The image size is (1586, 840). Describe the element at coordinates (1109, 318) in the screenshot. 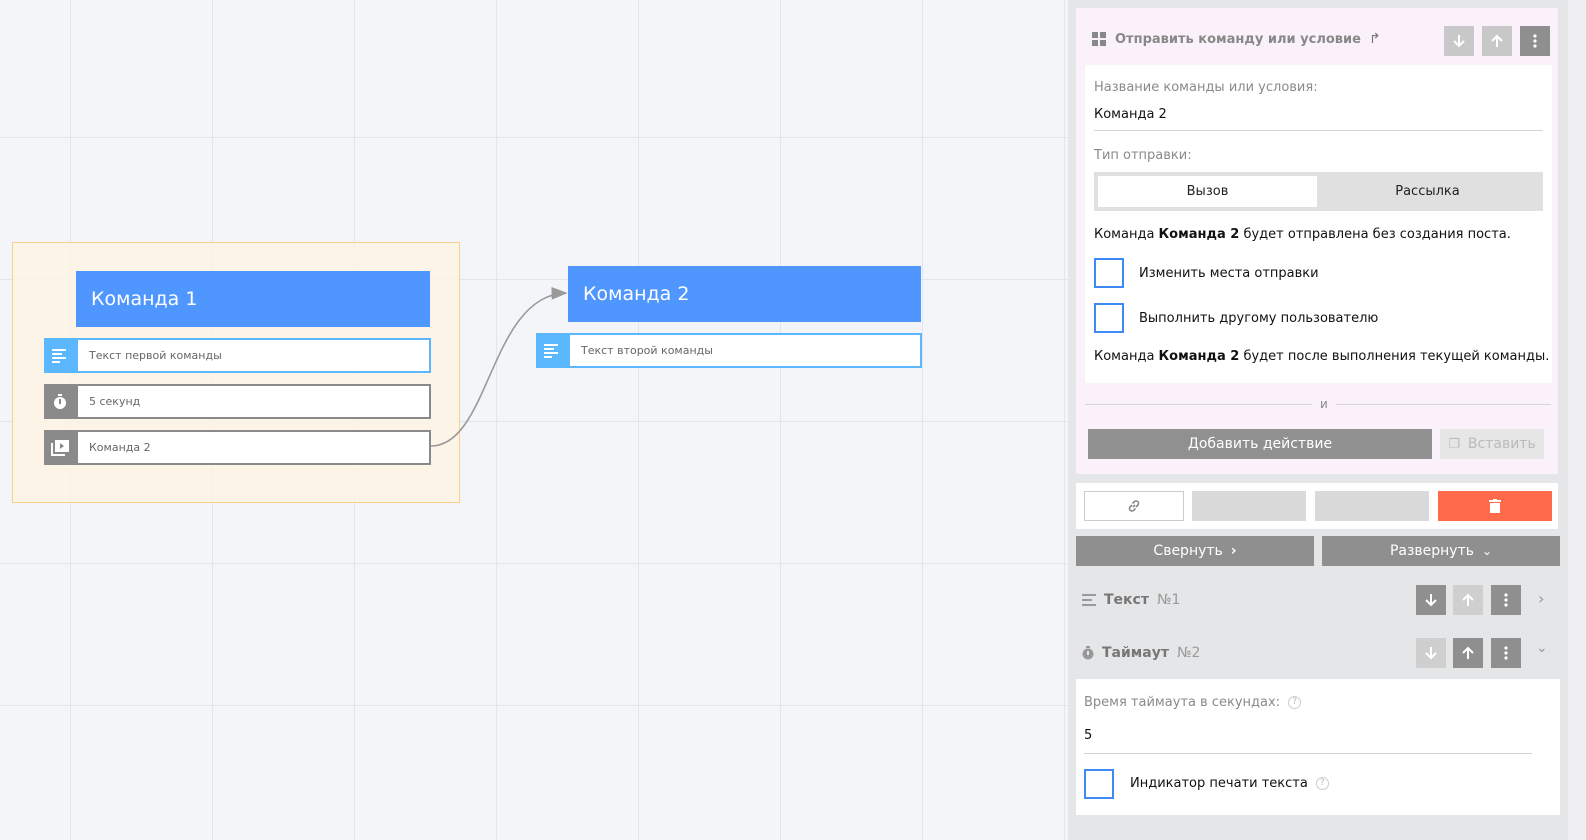

I see `other-user-checkbox` at that location.